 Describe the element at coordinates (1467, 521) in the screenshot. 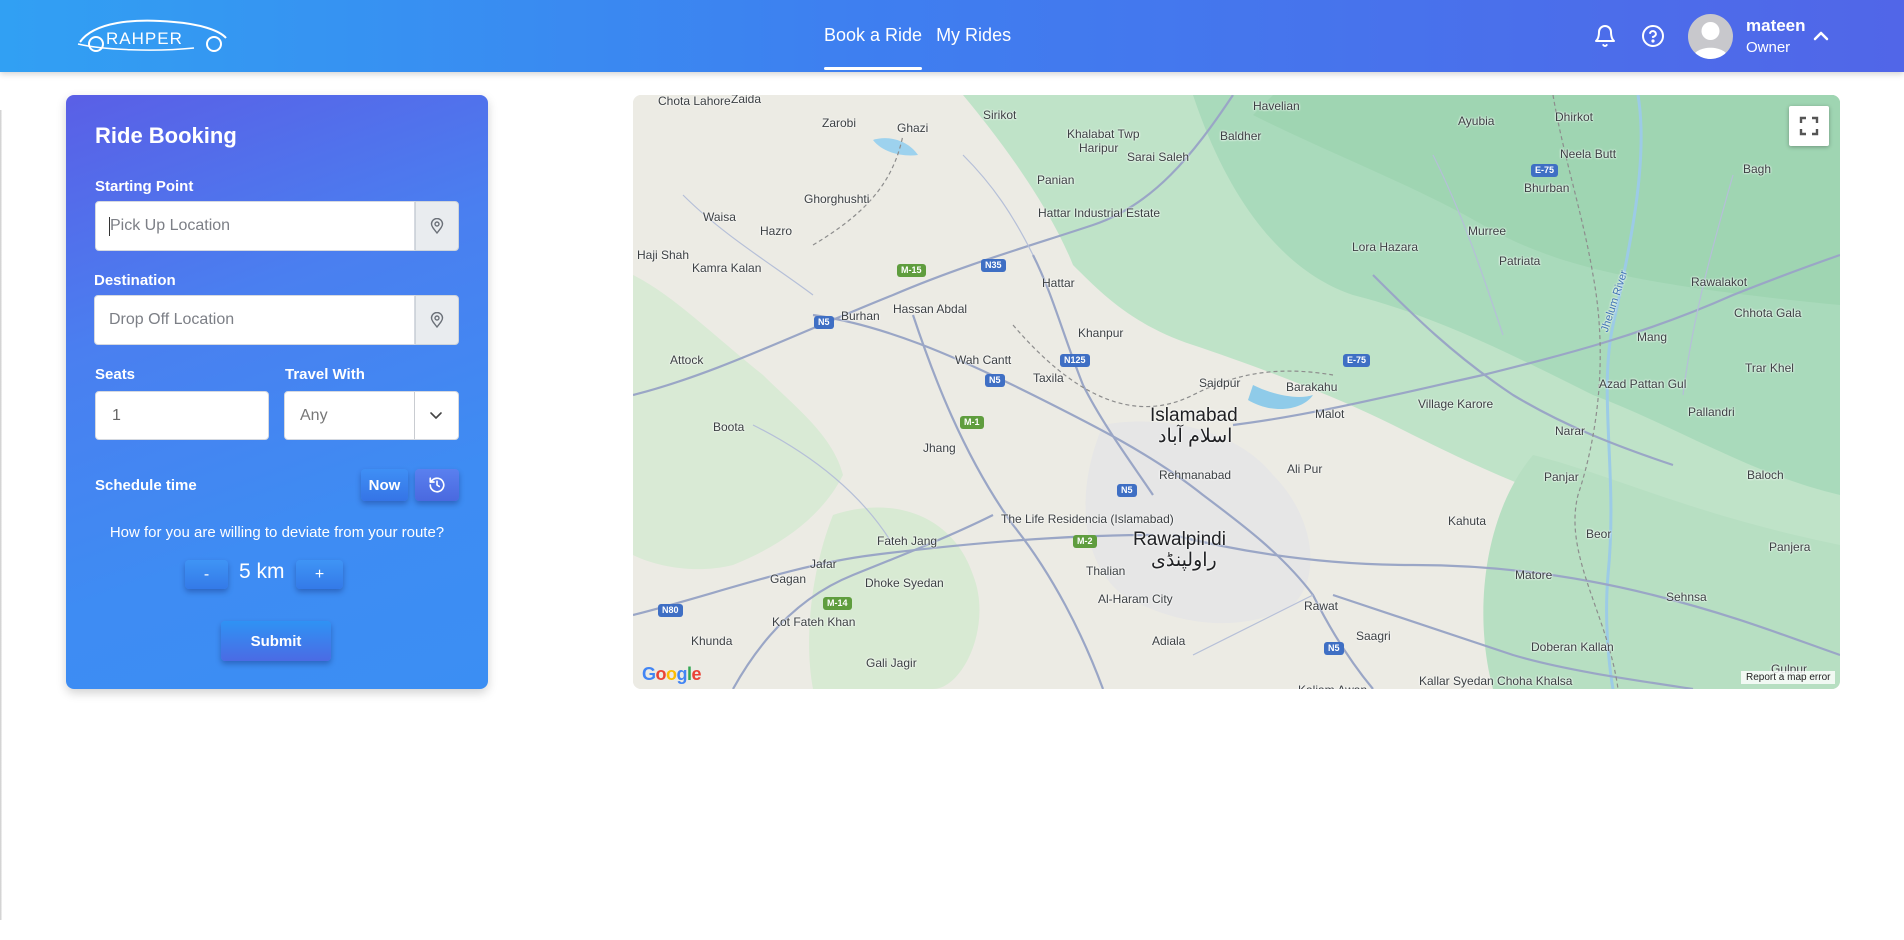

I see `map-place-label: Kahuta` at that location.